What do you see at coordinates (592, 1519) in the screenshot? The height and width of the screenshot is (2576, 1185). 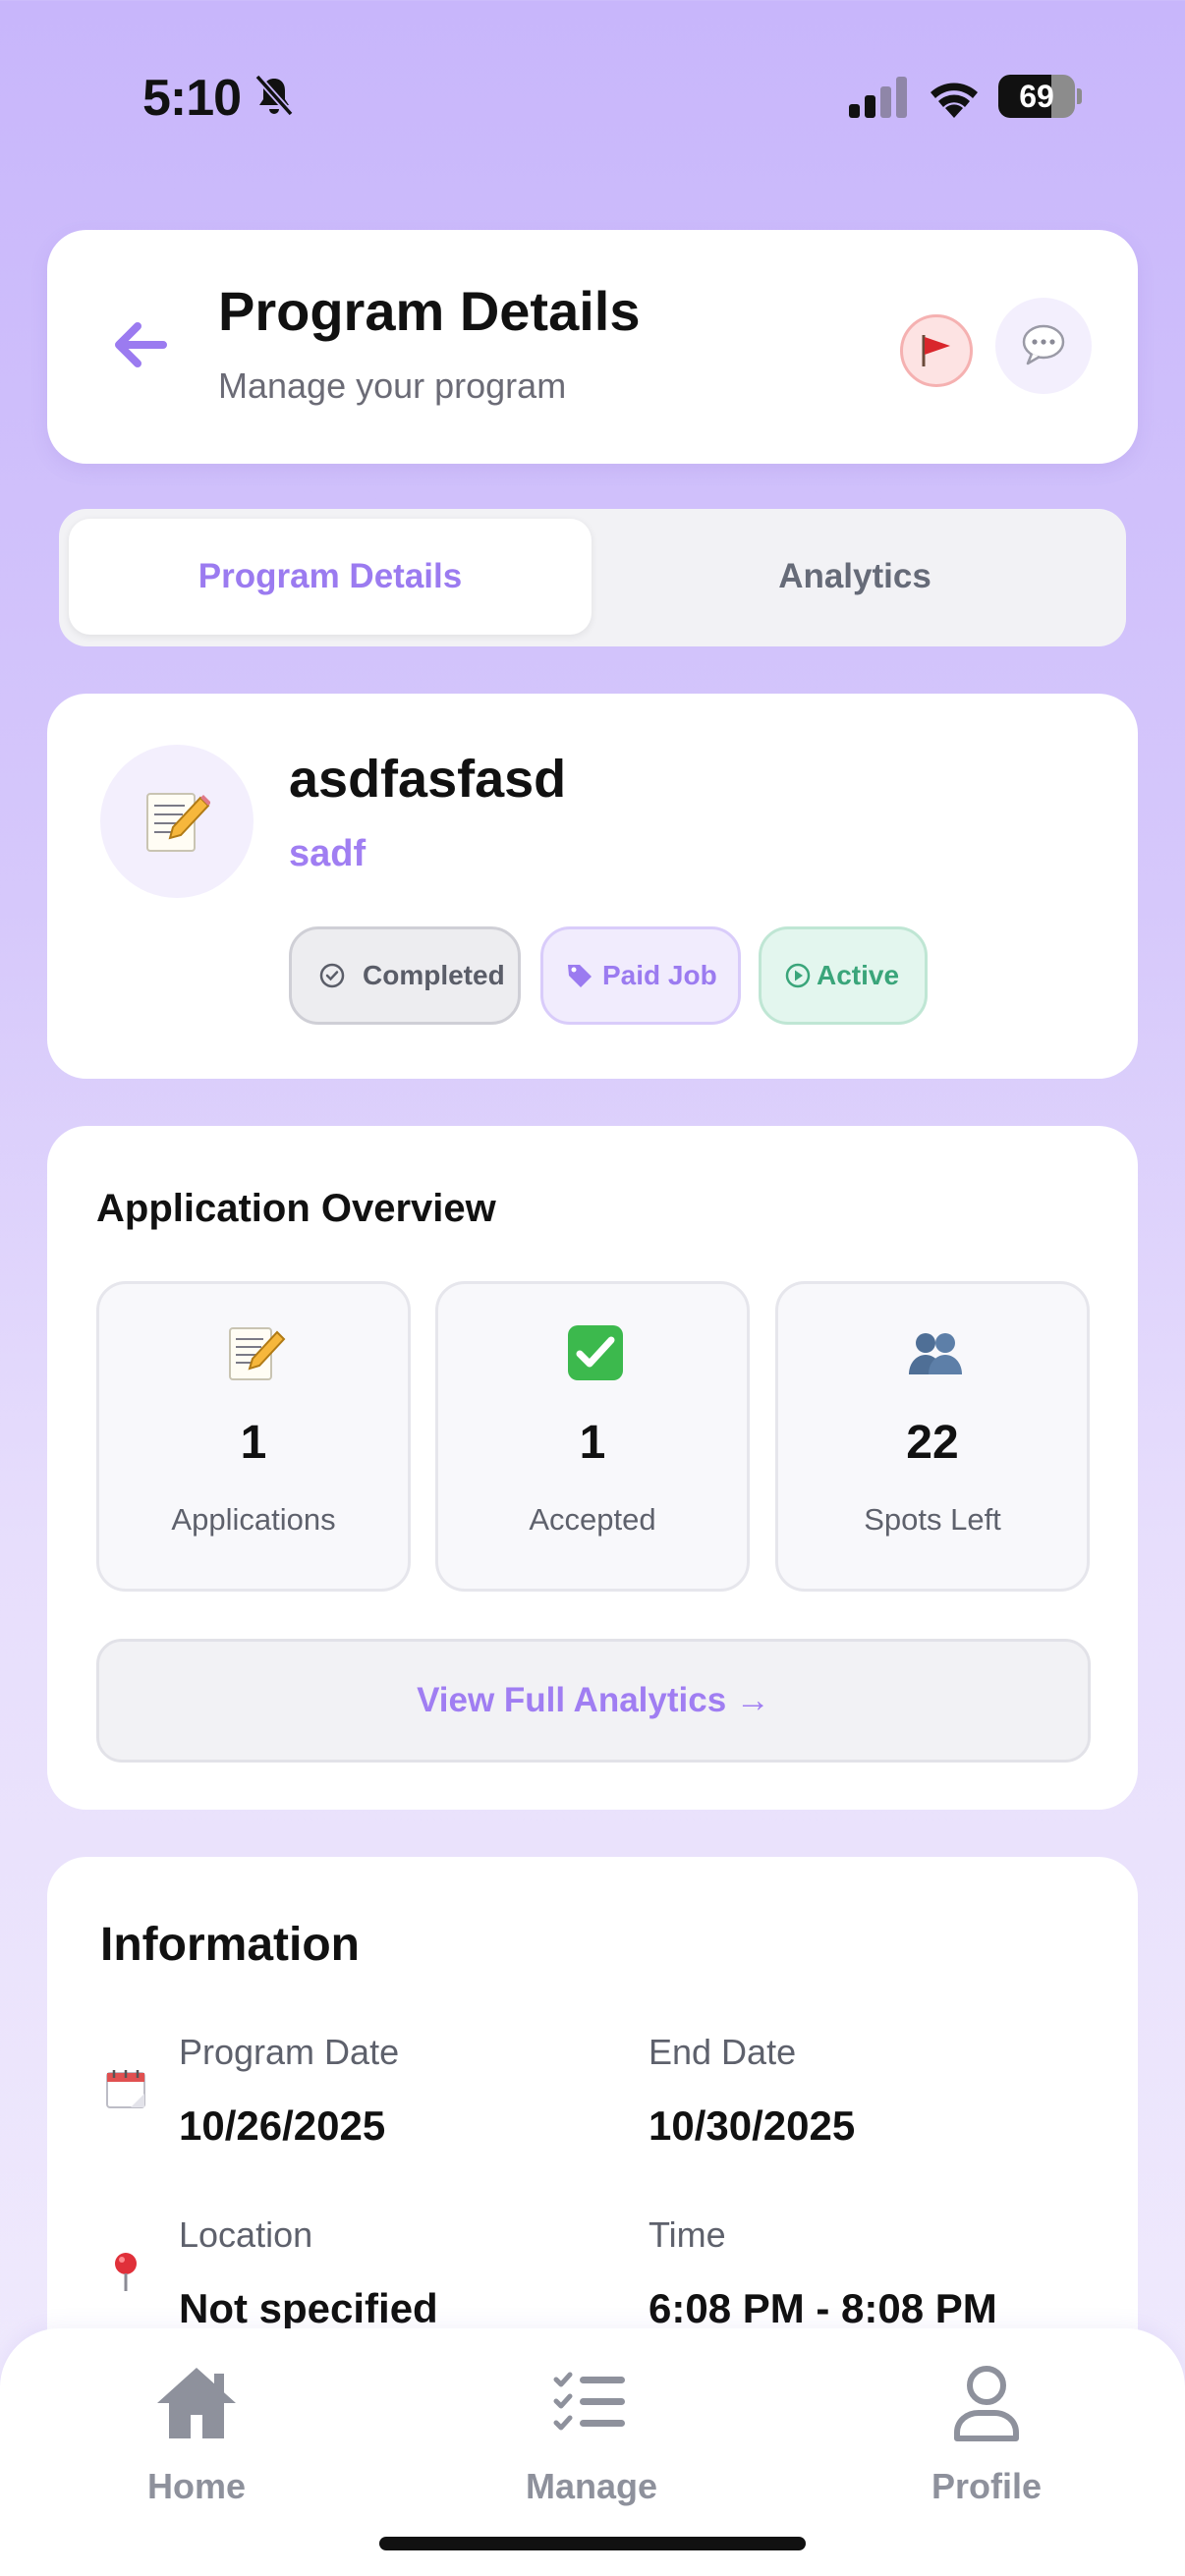 I see `stat-label: Accepted` at bounding box center [592, 1519].